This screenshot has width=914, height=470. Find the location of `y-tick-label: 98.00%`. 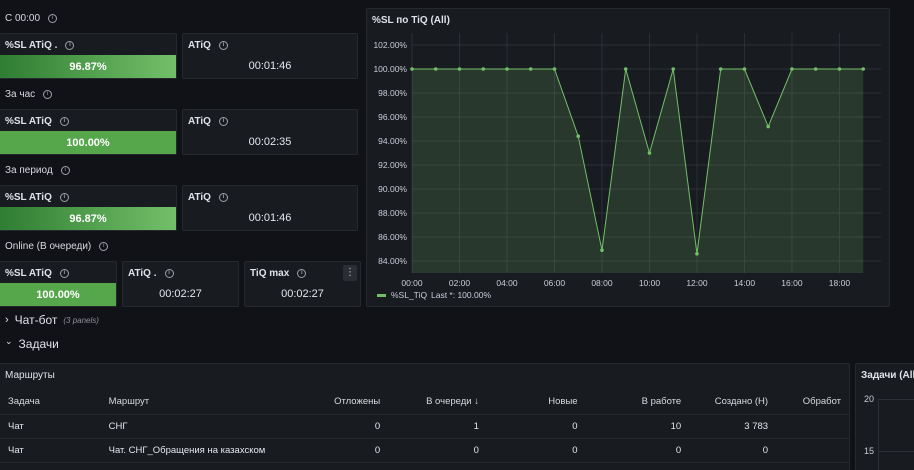

y-tick-label: 98.00% is located at coordinates (392, 93).